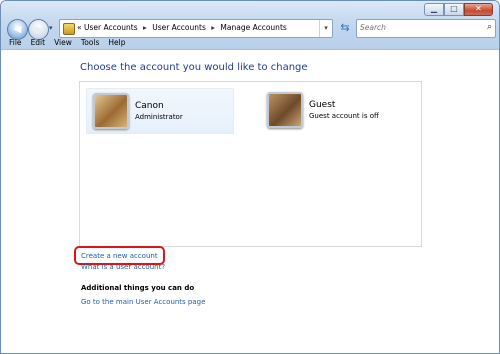 Image resolution: width=500 pixels, height=354 pixels. What do you see at coordinates (478, 9) in the screenshot?
I see `close-button: ✕` at bounding box center [478, 9].